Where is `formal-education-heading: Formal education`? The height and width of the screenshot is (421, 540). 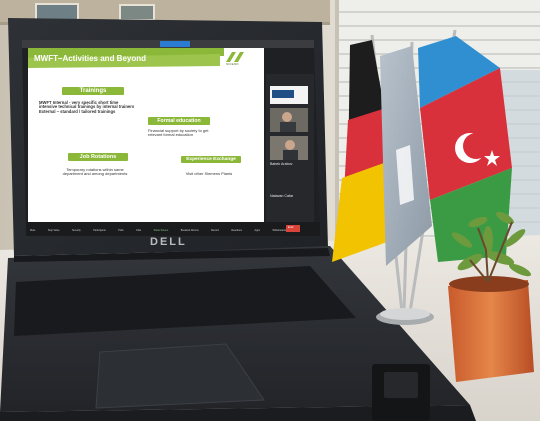
formal-education-heading: Formal education is located at coordinates (179, 121).